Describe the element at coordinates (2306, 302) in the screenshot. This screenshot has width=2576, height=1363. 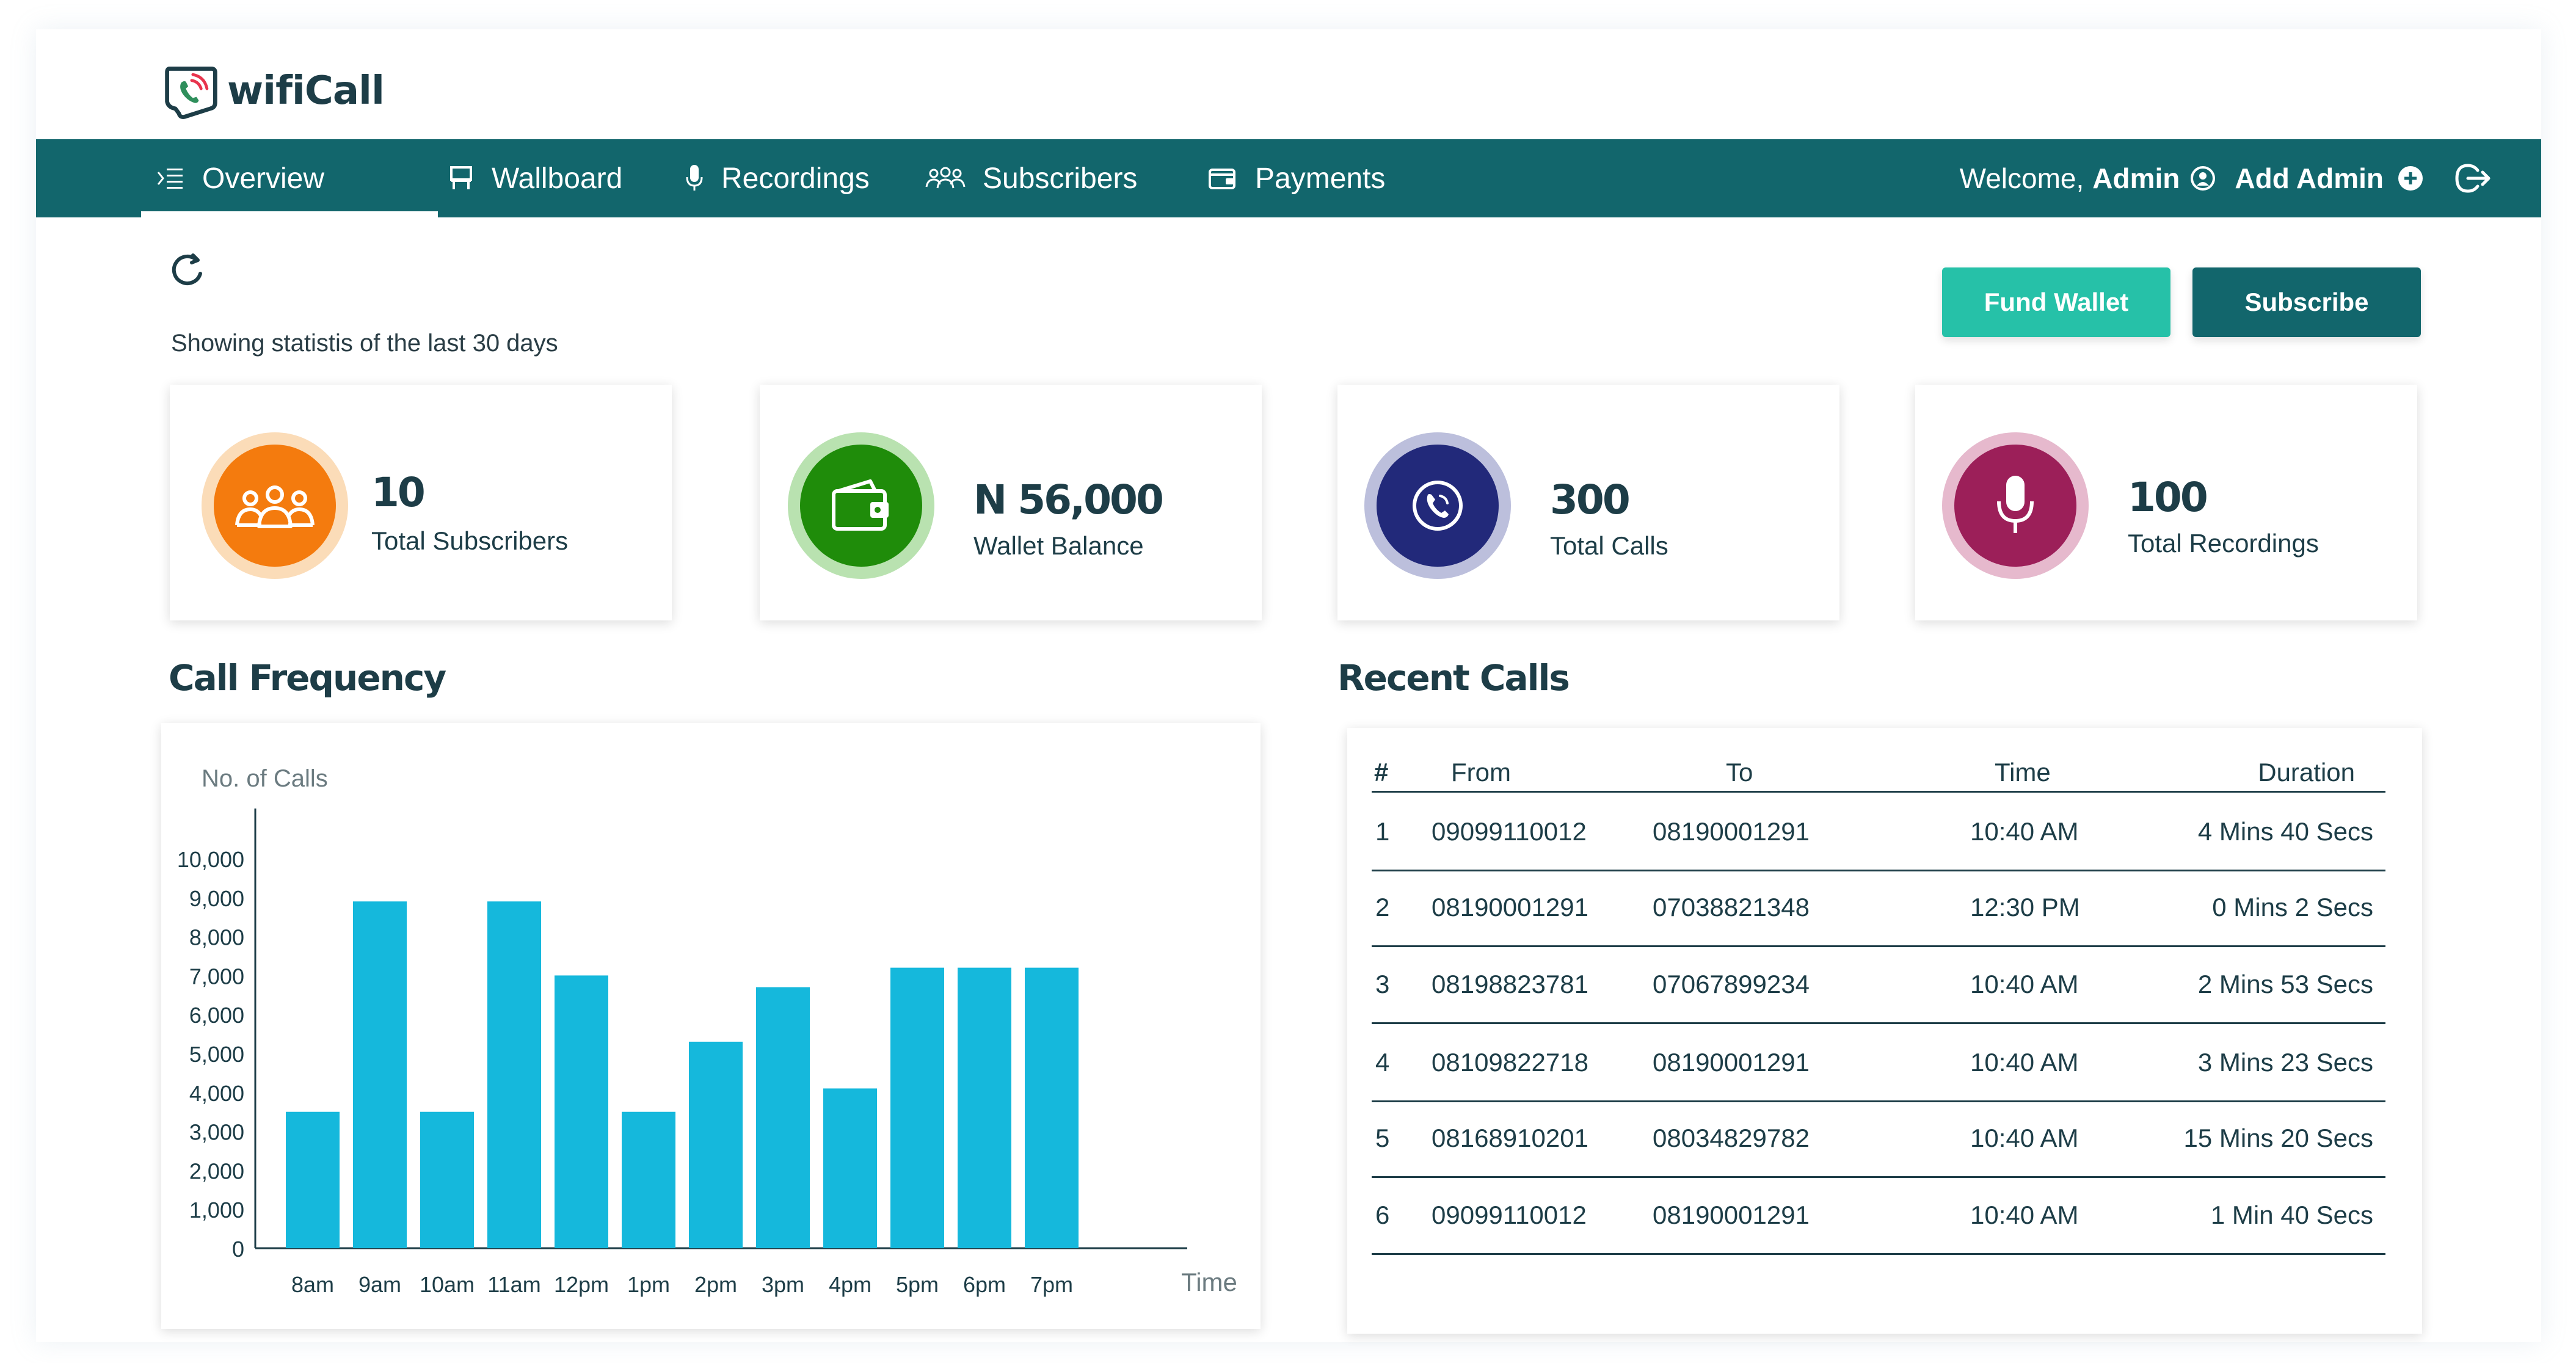
I see `subscribe-button: Subscribe` at that location.